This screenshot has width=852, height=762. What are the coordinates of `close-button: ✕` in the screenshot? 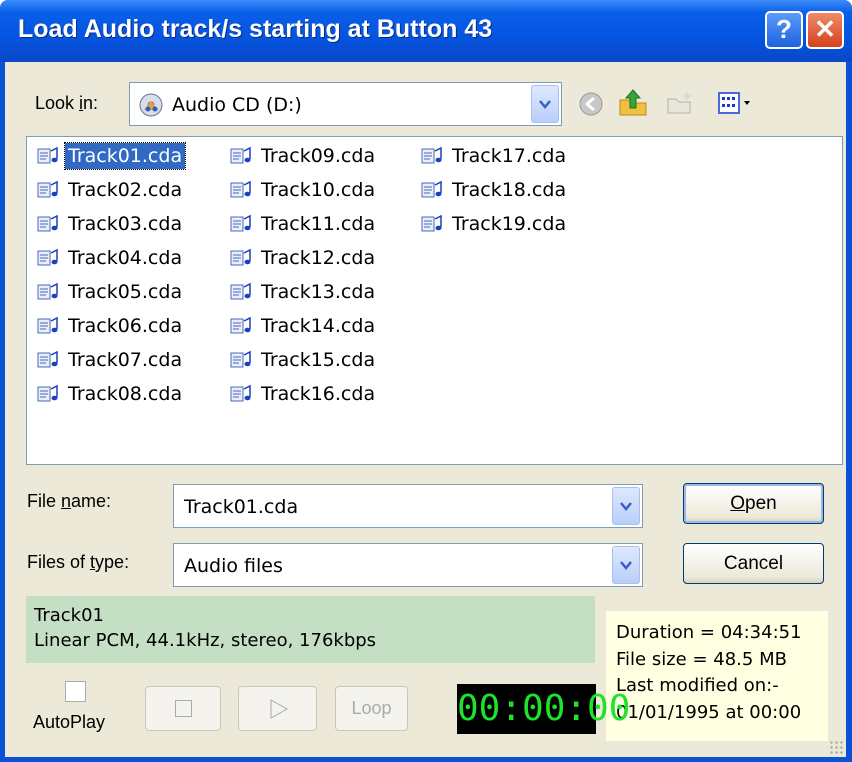 It's located at (825, 30).